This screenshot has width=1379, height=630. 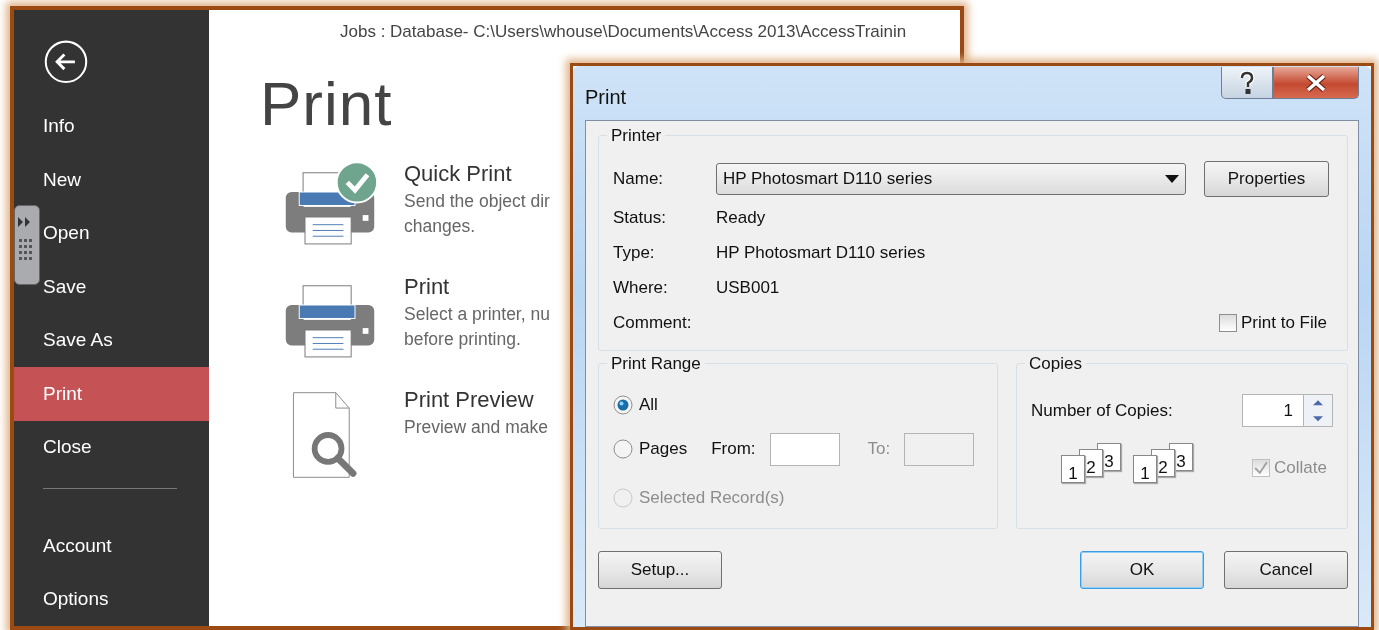 I want to click on field-label: From:, so click(x=733, y=449).